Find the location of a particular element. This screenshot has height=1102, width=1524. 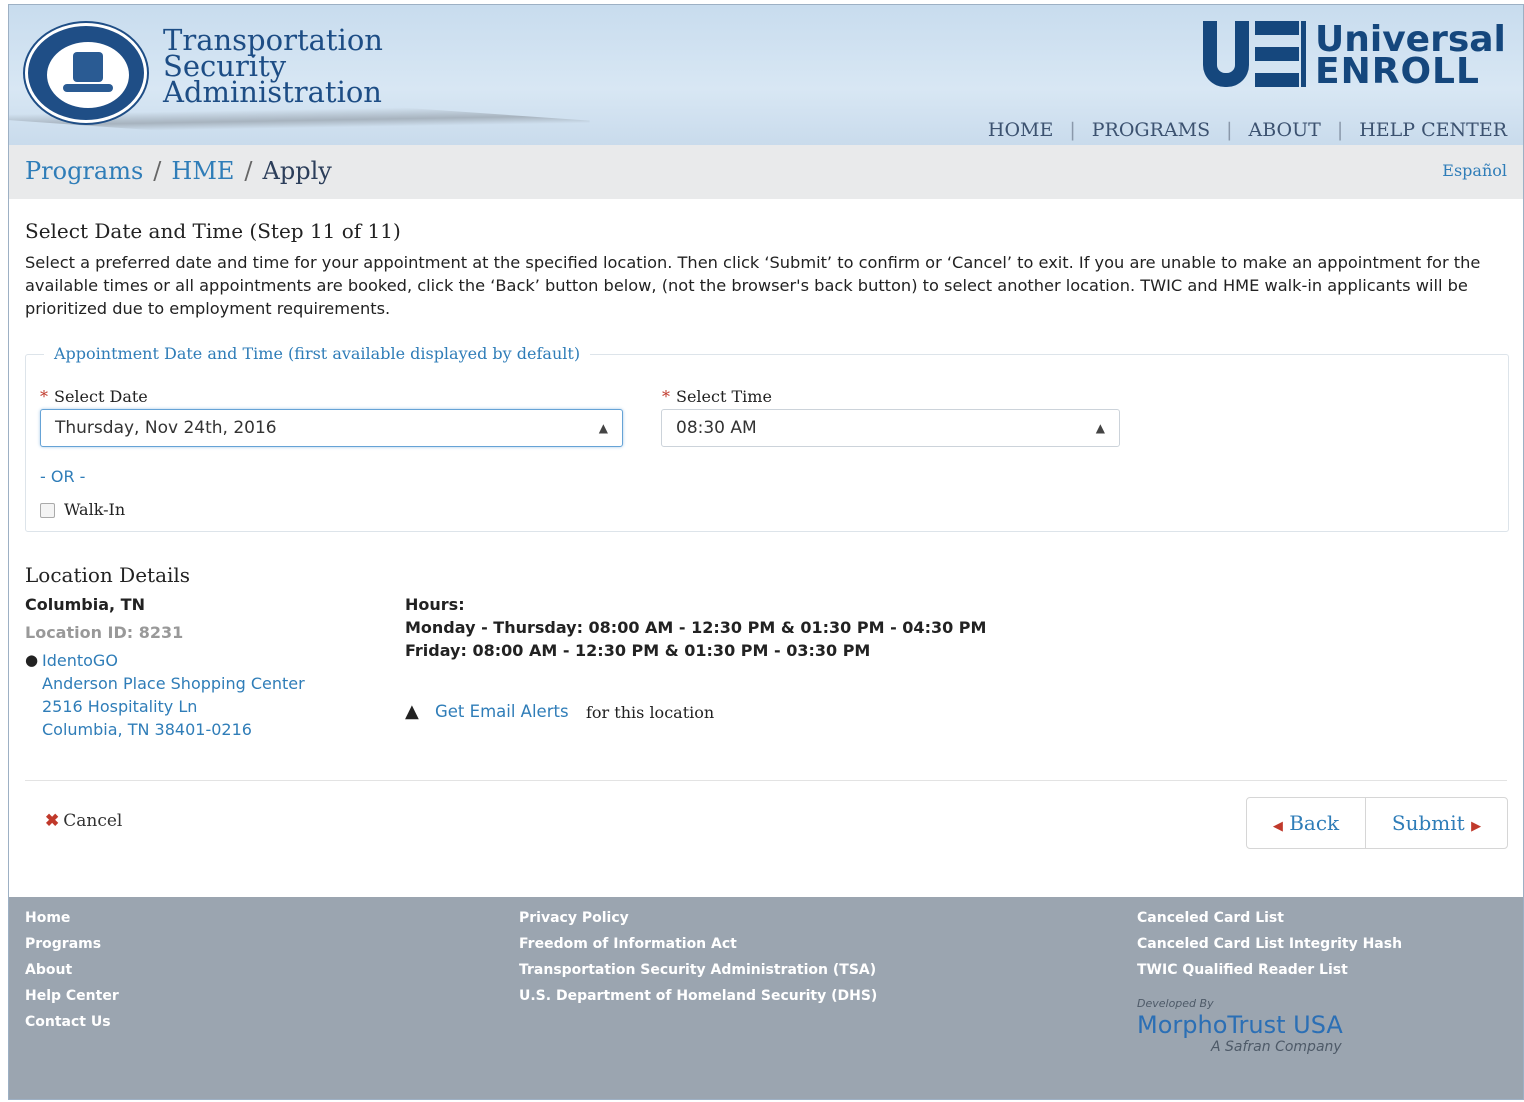

select-date-label: * Select Date is located at coordinates (94, 396).